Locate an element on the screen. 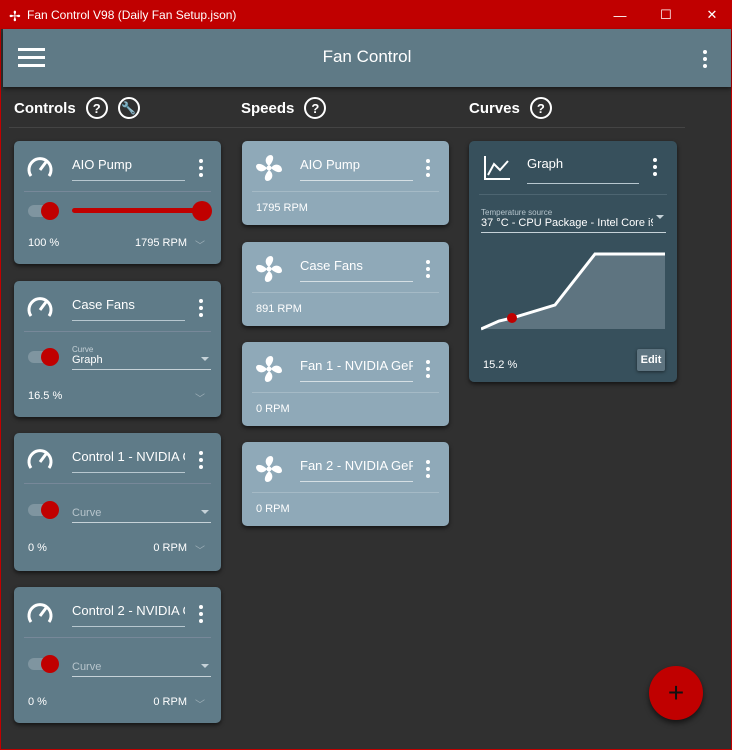 Image resolution: width=732 pixels, height=750 pixels. control-name: AIO Pump is located at coordinates (128, 169).